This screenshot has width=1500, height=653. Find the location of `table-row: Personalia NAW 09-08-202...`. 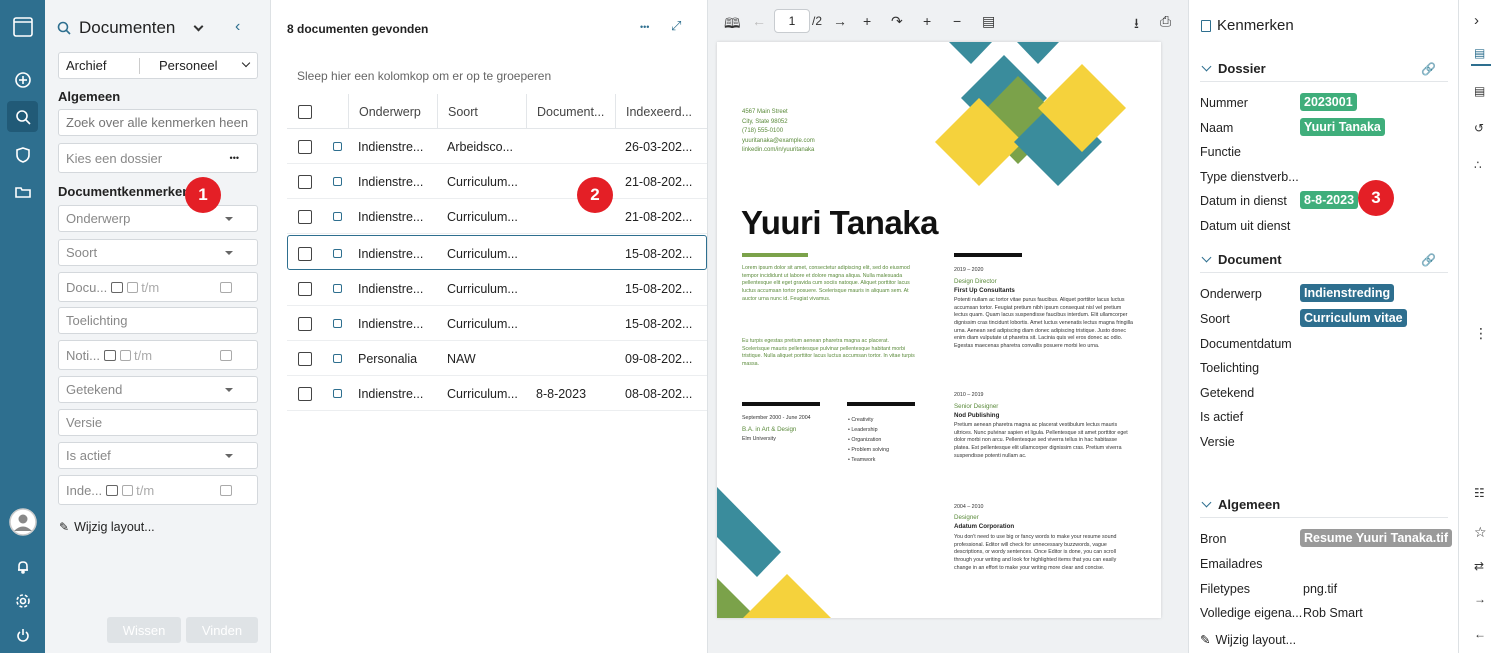

table-row: Personalia NAW 09-08-202... is located at coordinates (497, 358).